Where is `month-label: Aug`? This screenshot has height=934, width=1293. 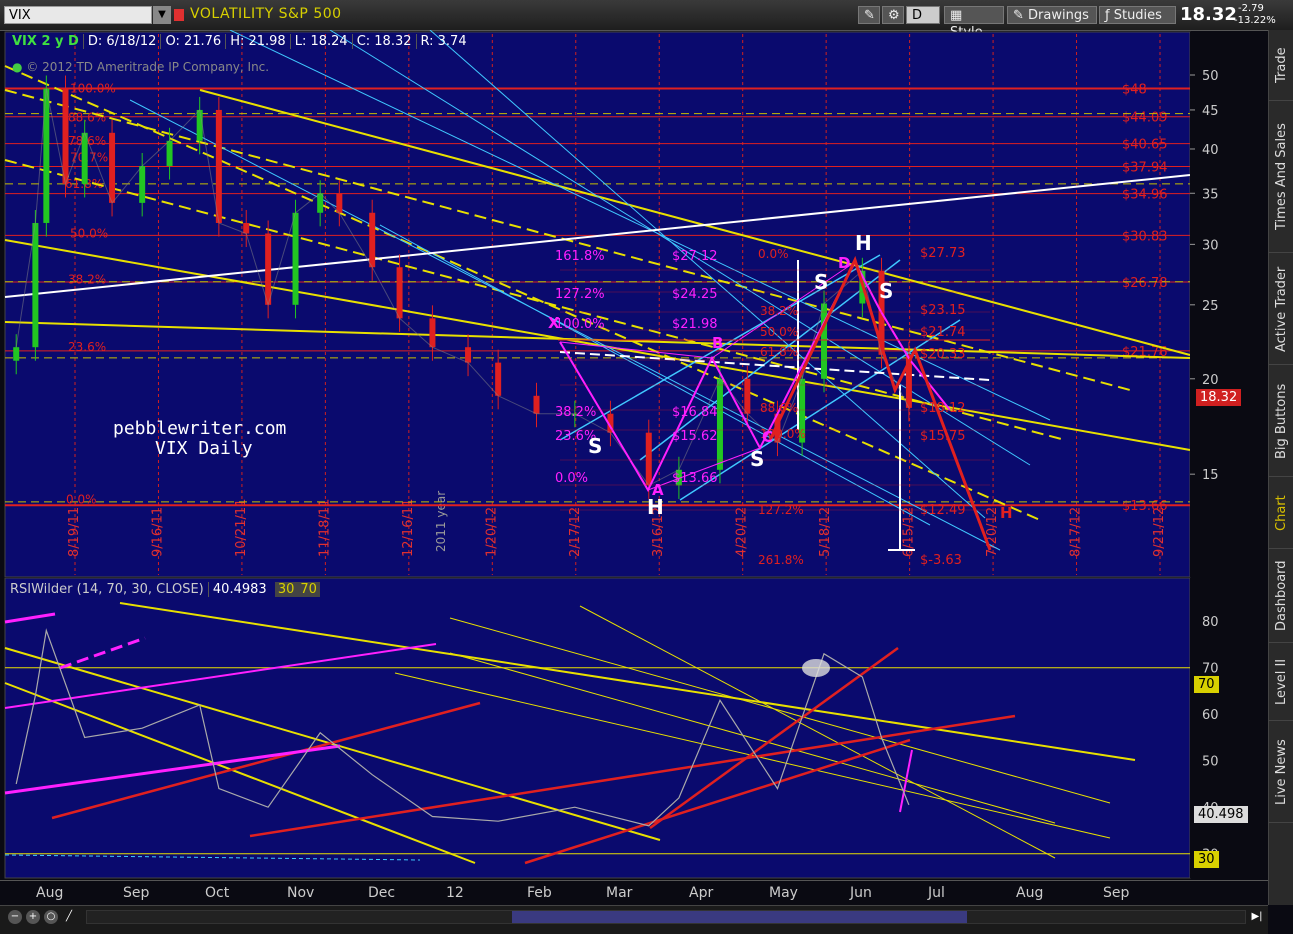
month-label: Aug is located at coordinates (1030, 893).